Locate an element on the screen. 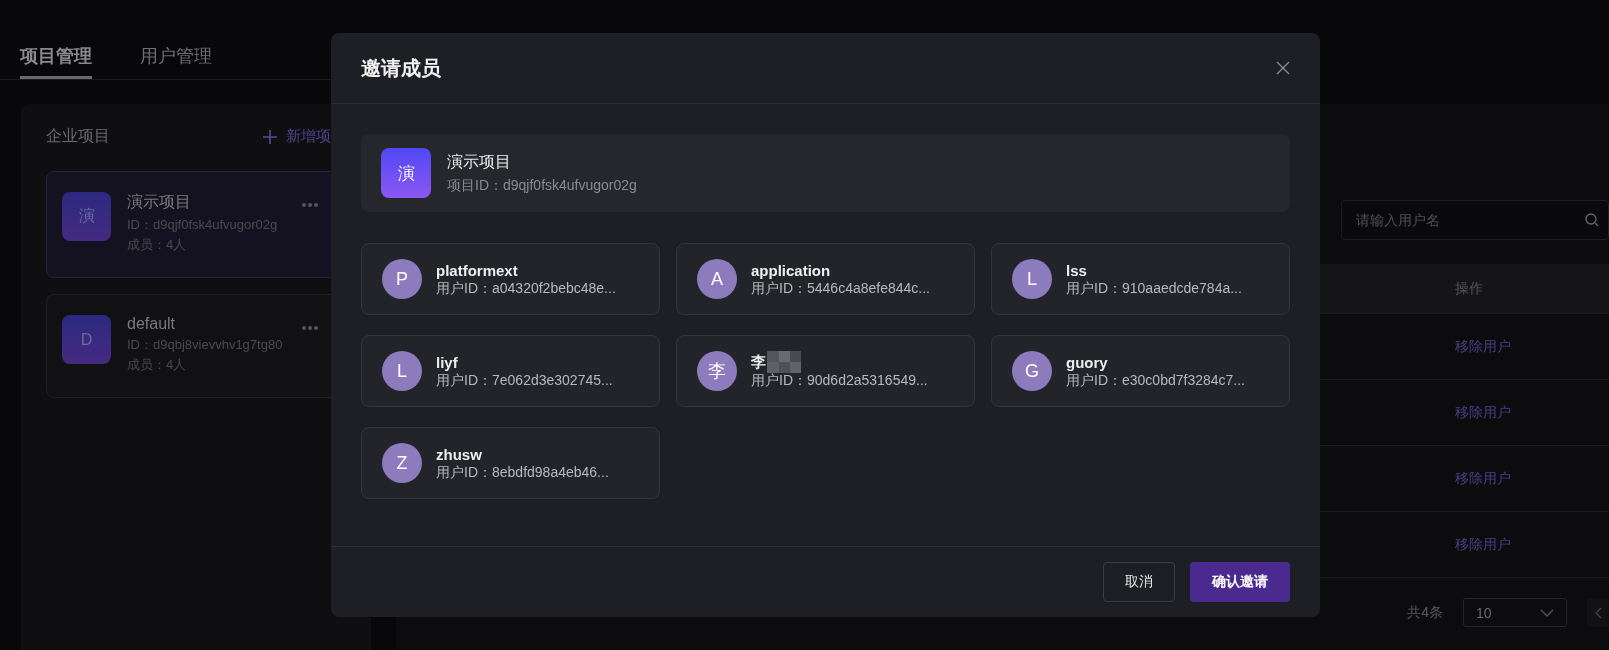  user-name: guory is located at coordinates (1087, 362).